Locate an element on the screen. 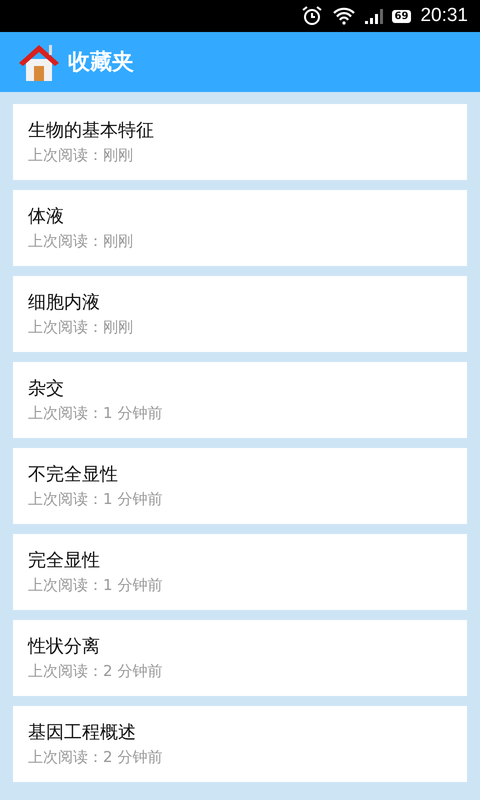  clock-time: 20:31 is located at coordinates (444, 16).